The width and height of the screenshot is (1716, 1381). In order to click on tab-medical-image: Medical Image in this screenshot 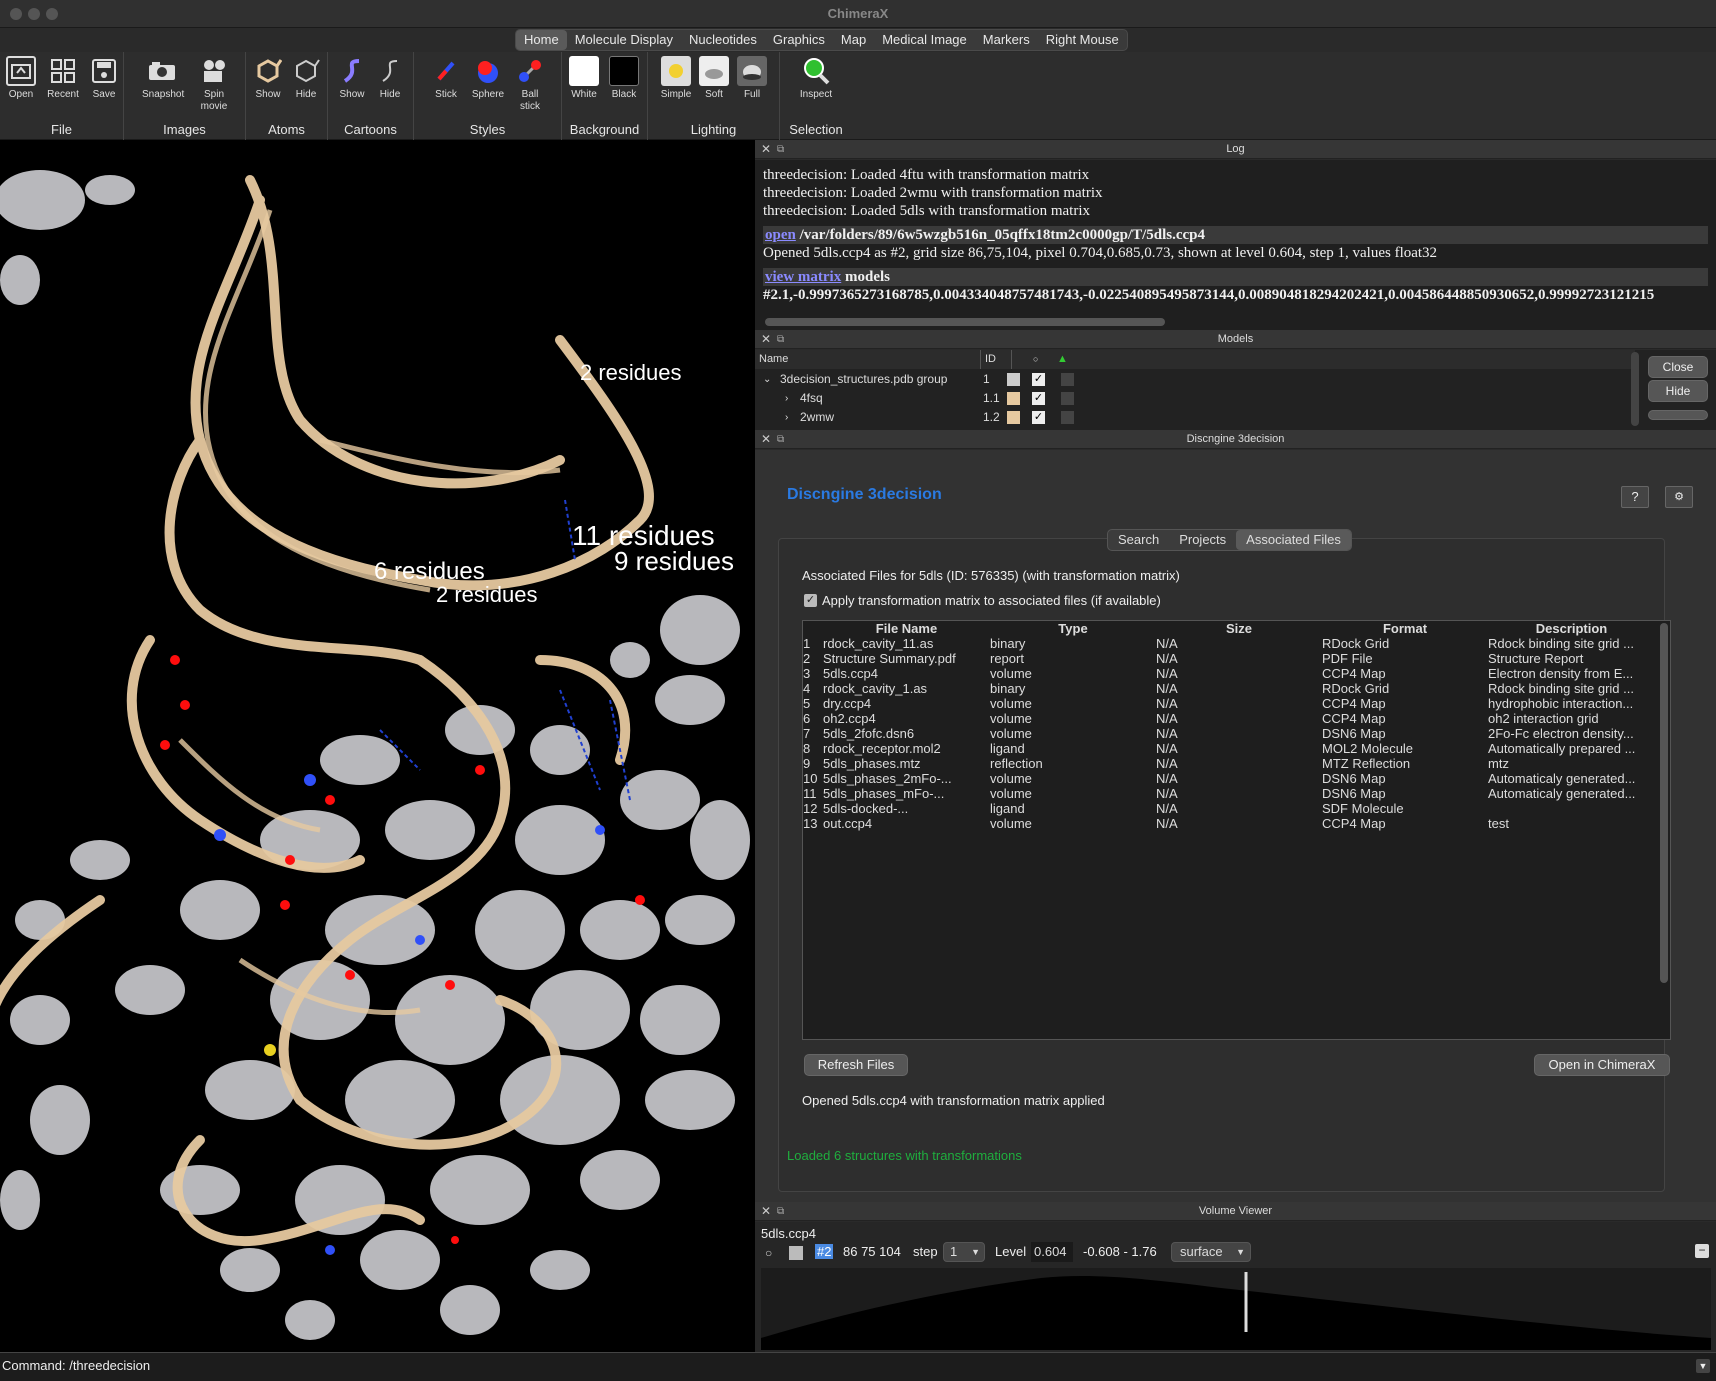, I will do `click(924, 40)`.